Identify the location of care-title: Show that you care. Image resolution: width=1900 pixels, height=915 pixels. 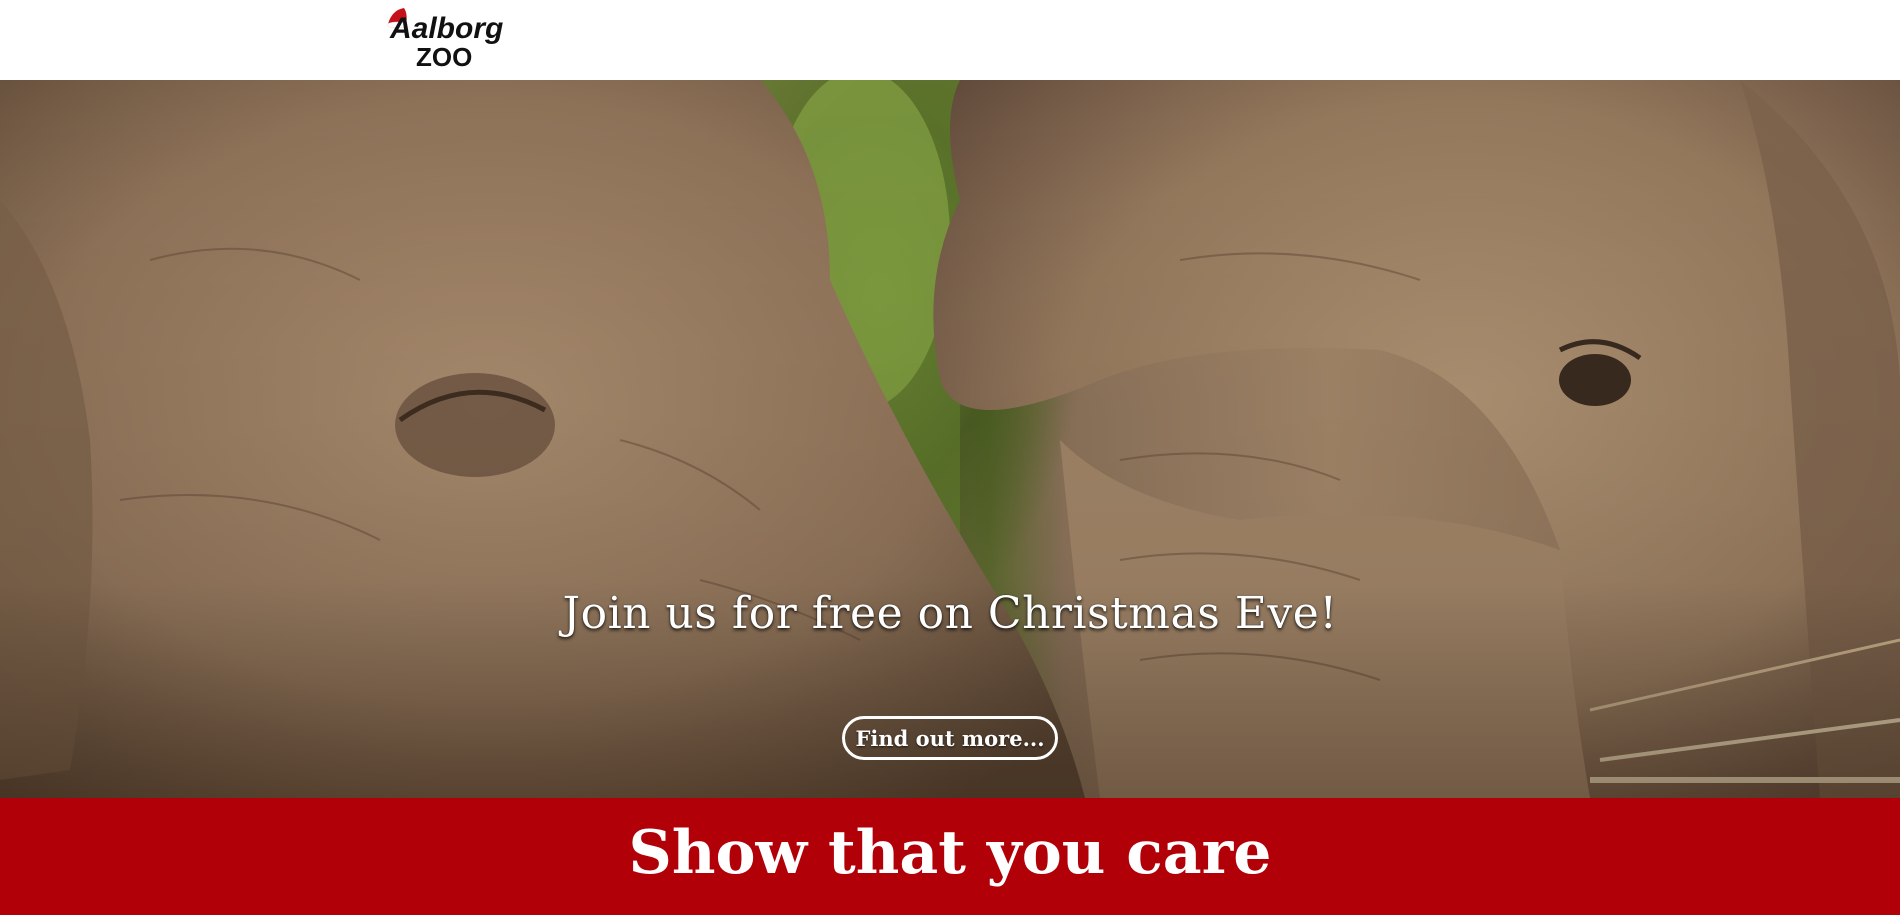
(950, 853).